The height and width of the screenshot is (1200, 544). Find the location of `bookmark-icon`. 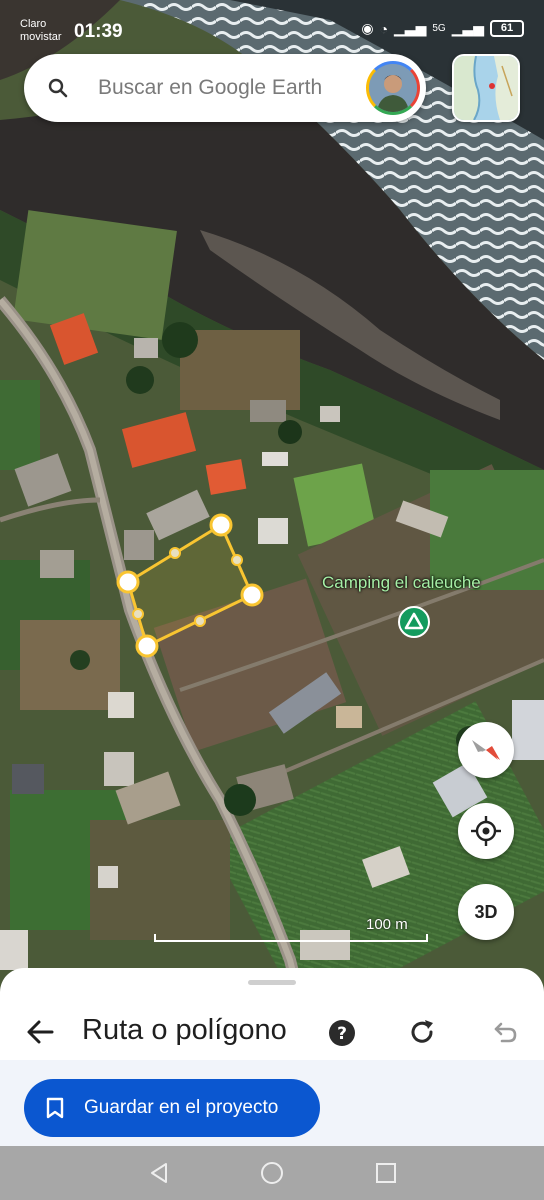

bookmark-icon is located at coordinates (55, 1108).